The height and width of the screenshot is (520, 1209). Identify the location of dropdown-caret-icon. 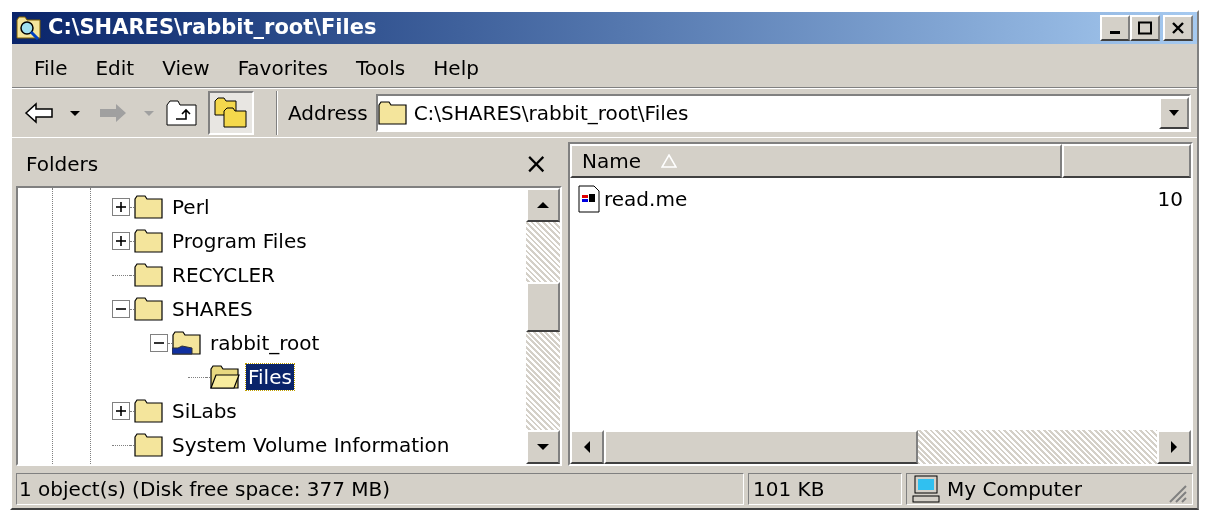
(75, 113).